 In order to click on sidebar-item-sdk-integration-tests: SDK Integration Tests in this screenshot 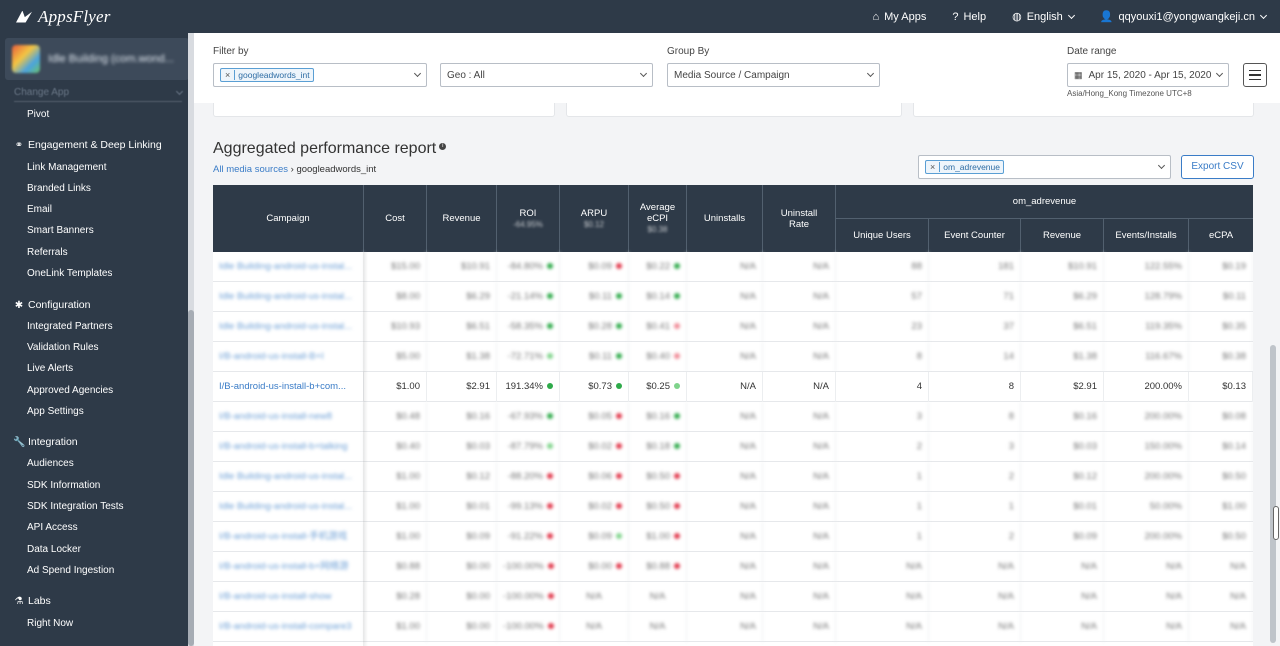, I will do `click(94, 506)`.